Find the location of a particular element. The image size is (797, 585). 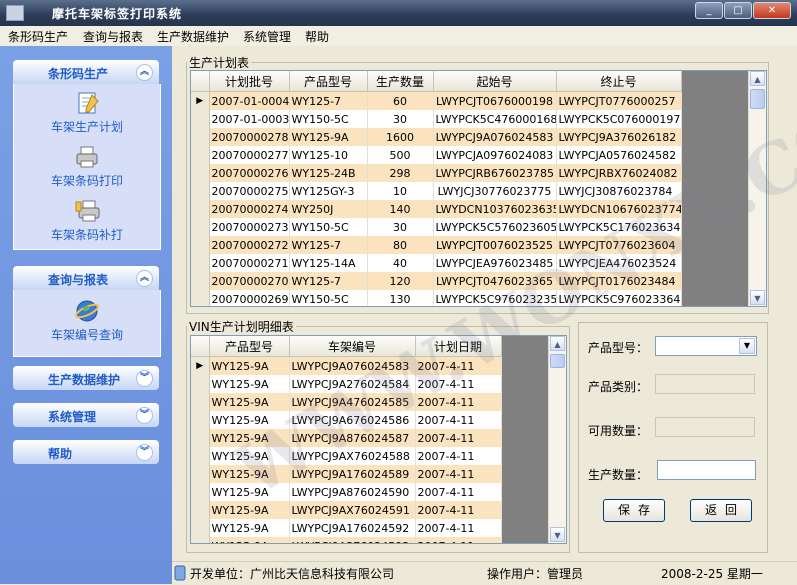

table-row: WY125-9ALWYPCJ9A3760245932007-4-11 is located at coordinates (346, 540).